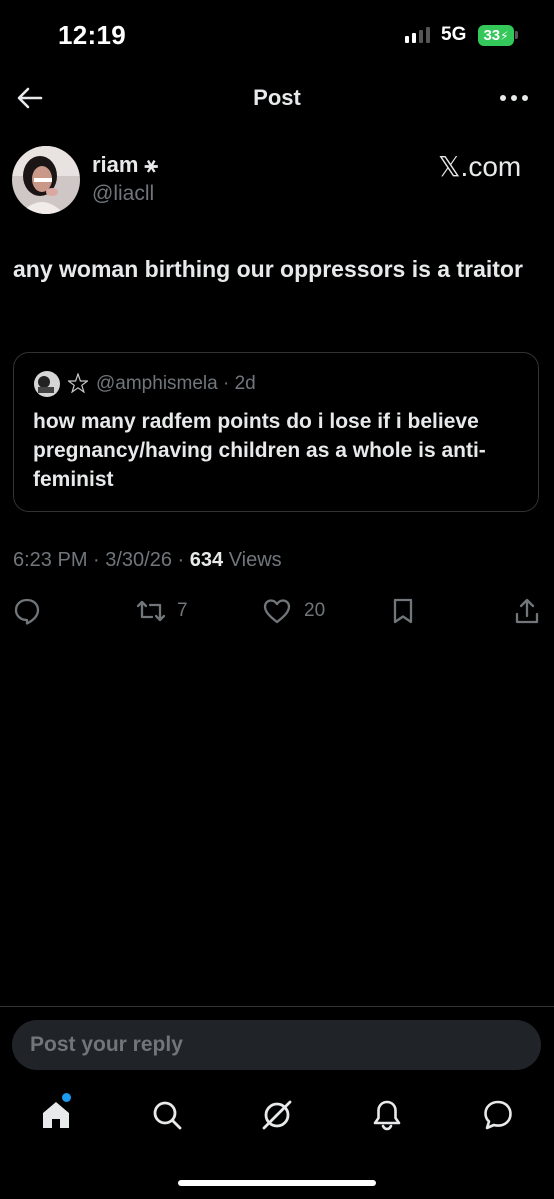  I want to click on messages-icon, so click(498, 1115).